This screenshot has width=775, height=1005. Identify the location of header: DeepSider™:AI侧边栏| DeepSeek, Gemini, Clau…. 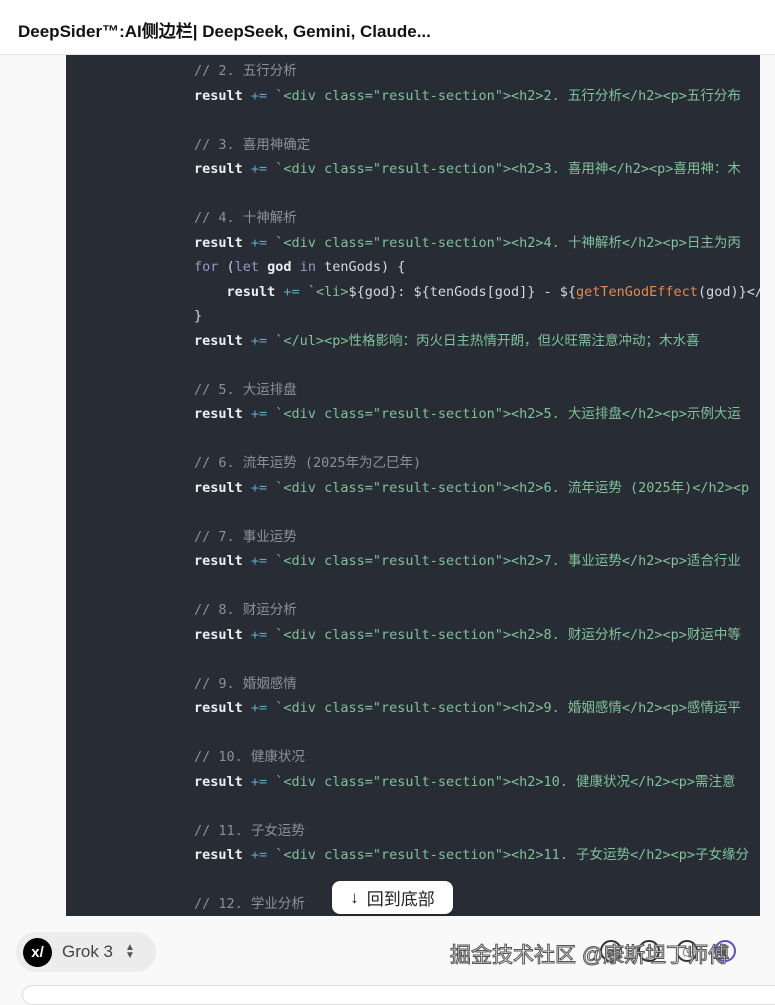
(387, 27).